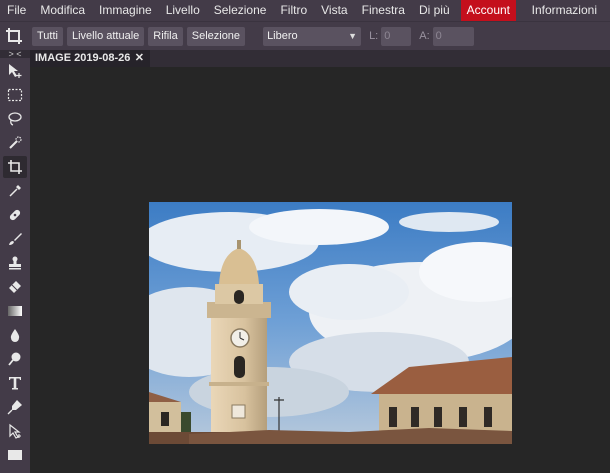 Image resolution: width=610 pixels, height=473 pixels. What do you see at coordinates (240, 10) in the screenshot?
I see `menu-selezione: Selezione` at bounding box center [240, 10].